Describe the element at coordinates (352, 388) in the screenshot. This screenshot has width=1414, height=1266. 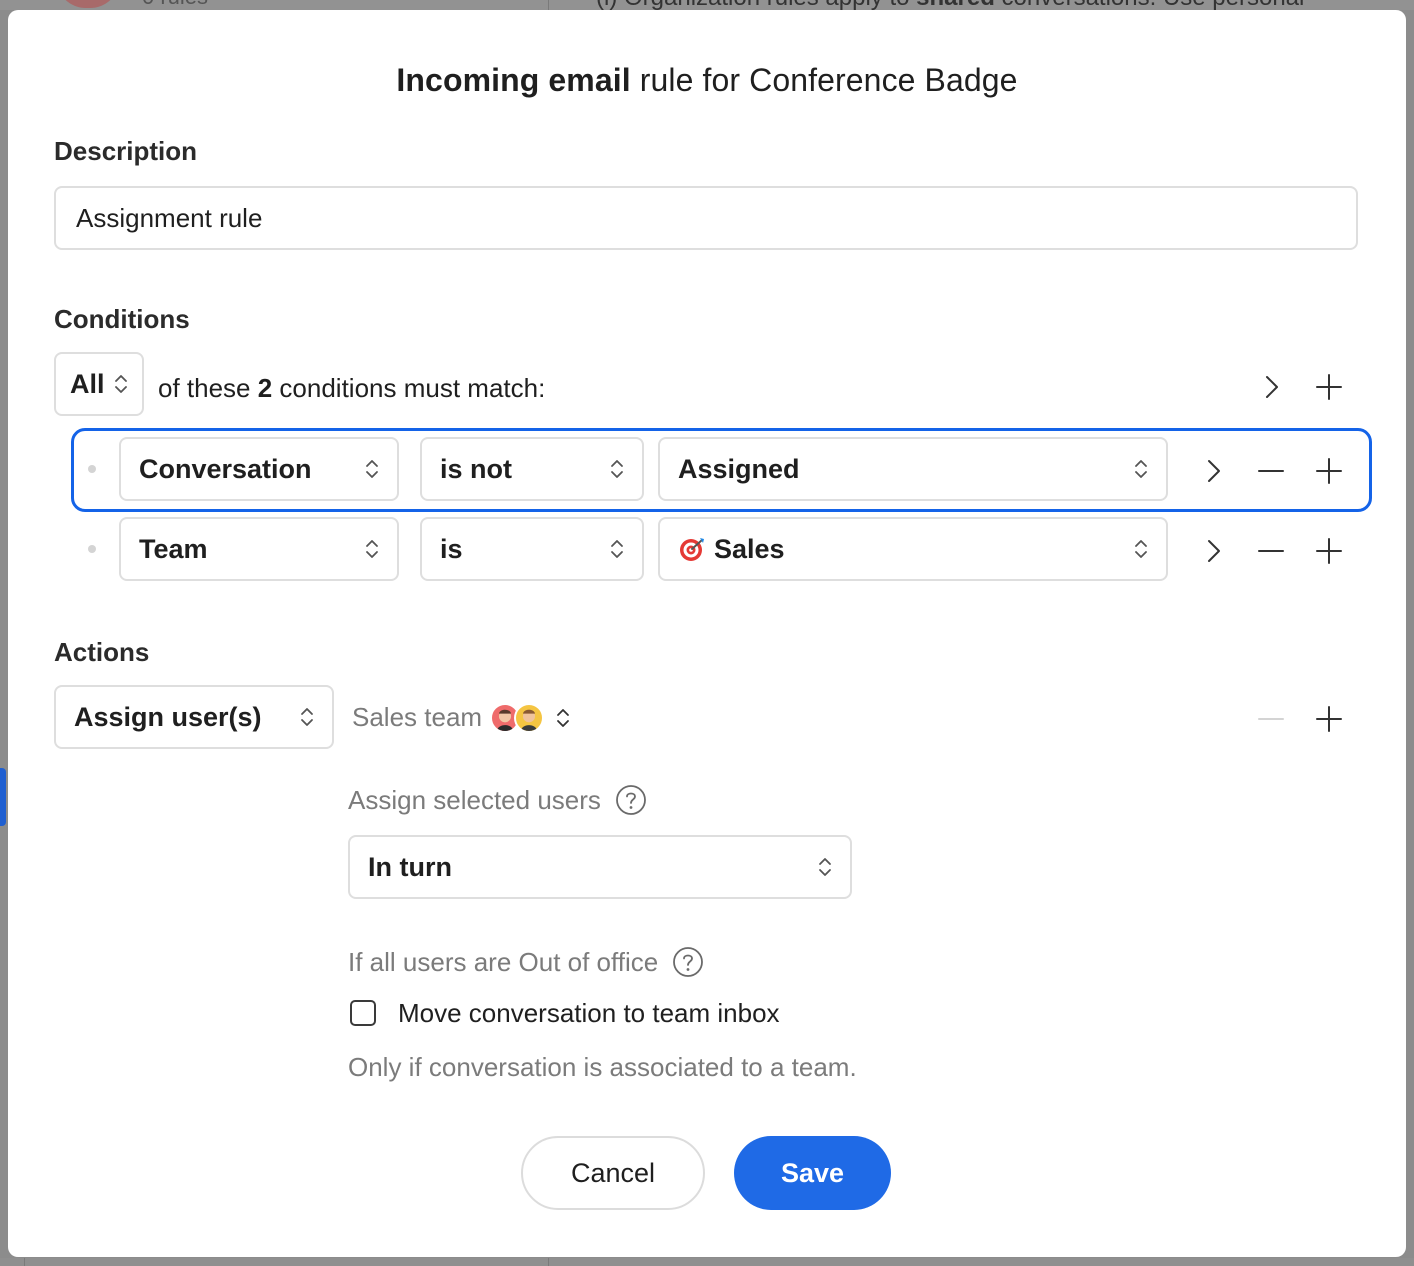
I see `match-description: of these 2 conditions must match:` at that location.